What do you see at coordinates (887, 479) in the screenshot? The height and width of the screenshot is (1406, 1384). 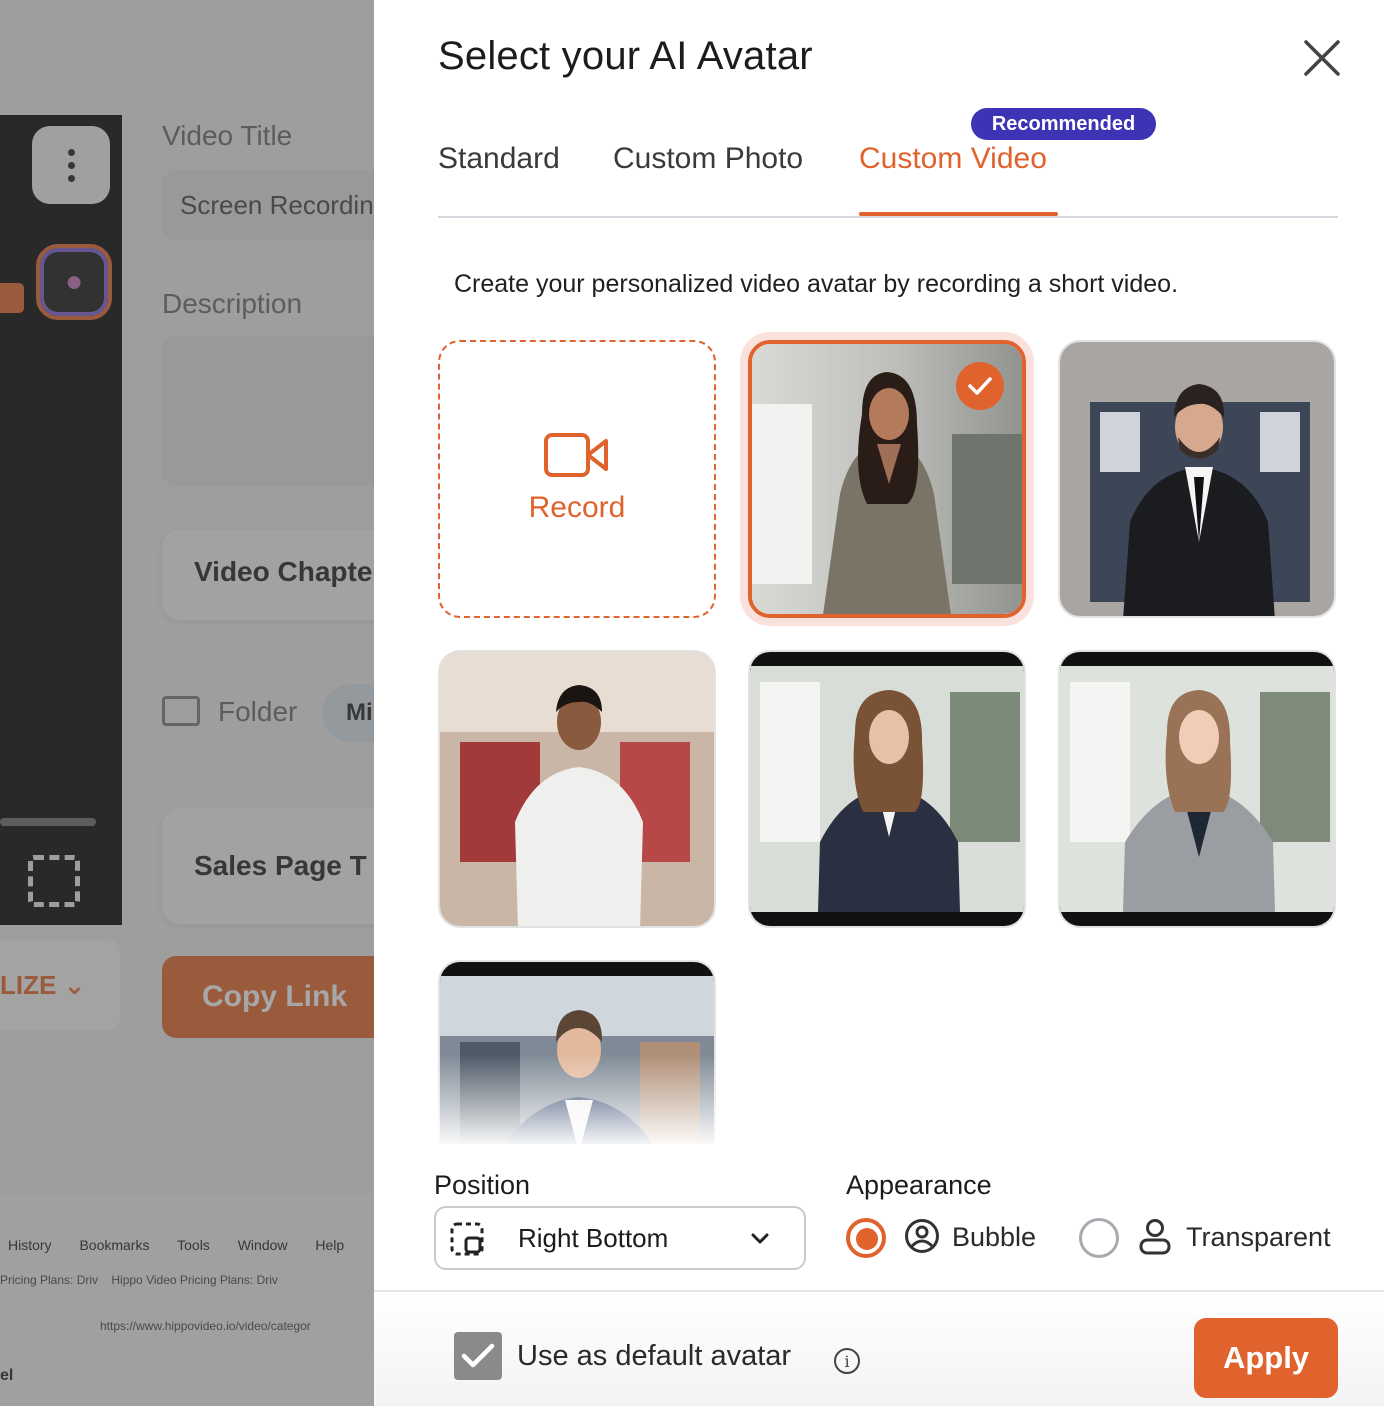 I see `avatar-tile-woman-gray-blazer` at bounding box center [887, 479].